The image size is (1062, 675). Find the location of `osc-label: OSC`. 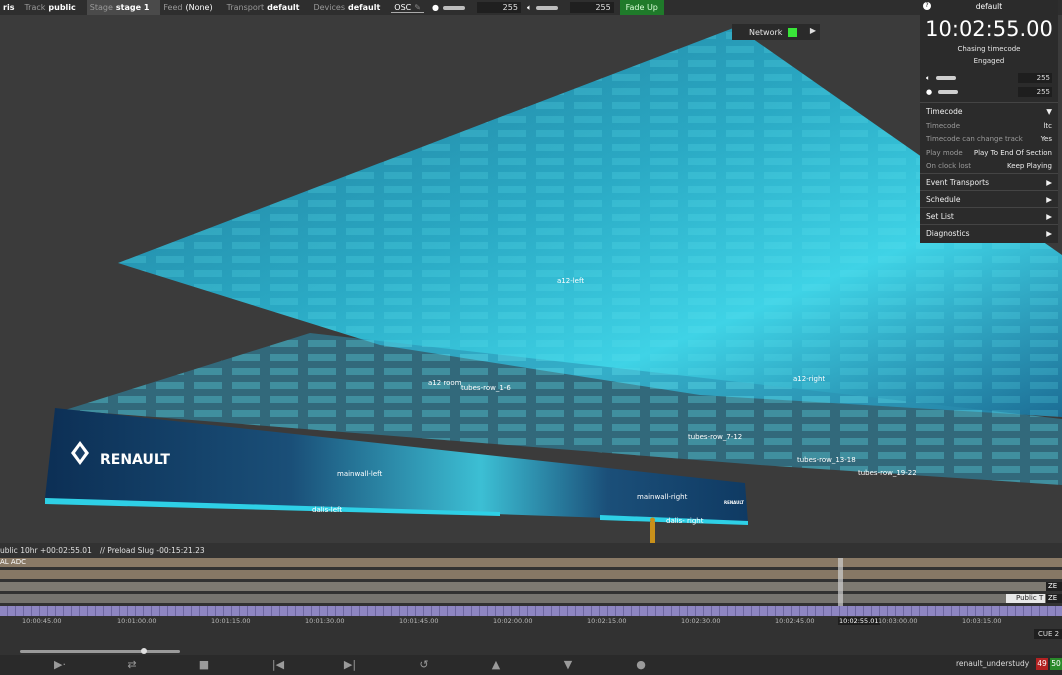

osc-label: OSC is located at coordinates (403, 7).